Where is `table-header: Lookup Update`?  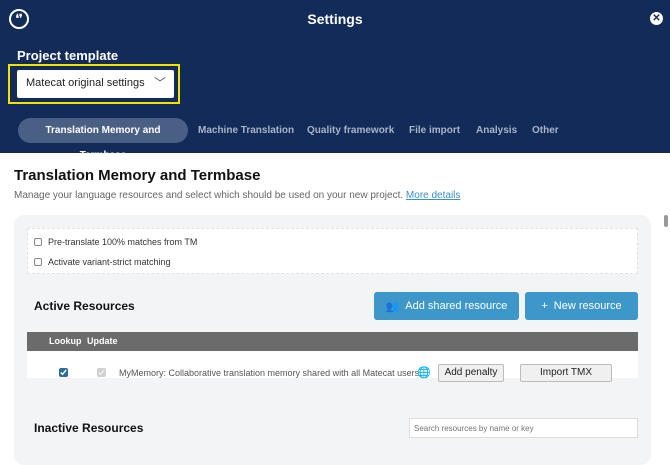 table-header: Lookup Update is located at coordinates (332, 341).